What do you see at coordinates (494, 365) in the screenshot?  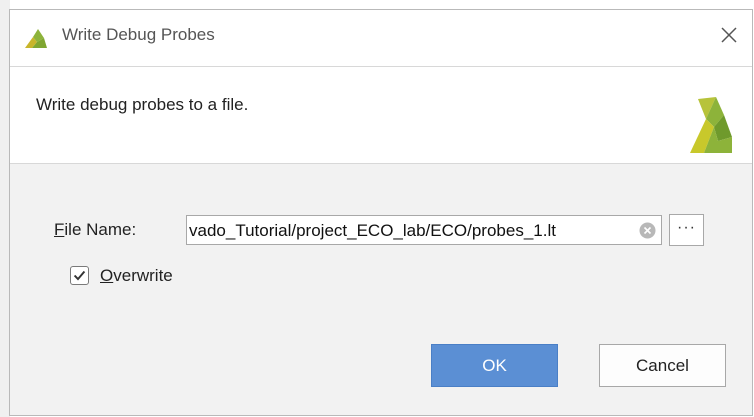 I see `ok-button: OK` at bounding box center [494, 365].